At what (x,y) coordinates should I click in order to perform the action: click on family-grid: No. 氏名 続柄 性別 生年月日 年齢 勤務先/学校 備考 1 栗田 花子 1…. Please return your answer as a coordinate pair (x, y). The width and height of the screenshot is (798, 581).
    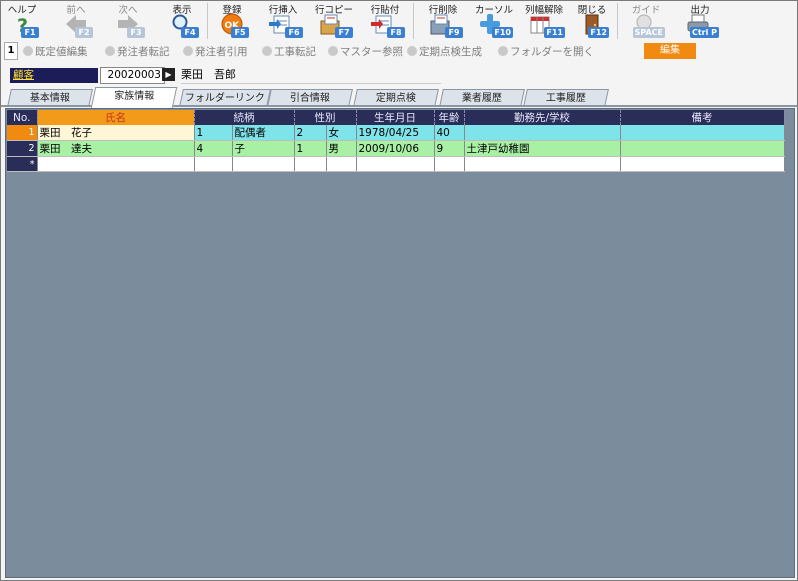
    Looking at the image, I should click on (396, 141).